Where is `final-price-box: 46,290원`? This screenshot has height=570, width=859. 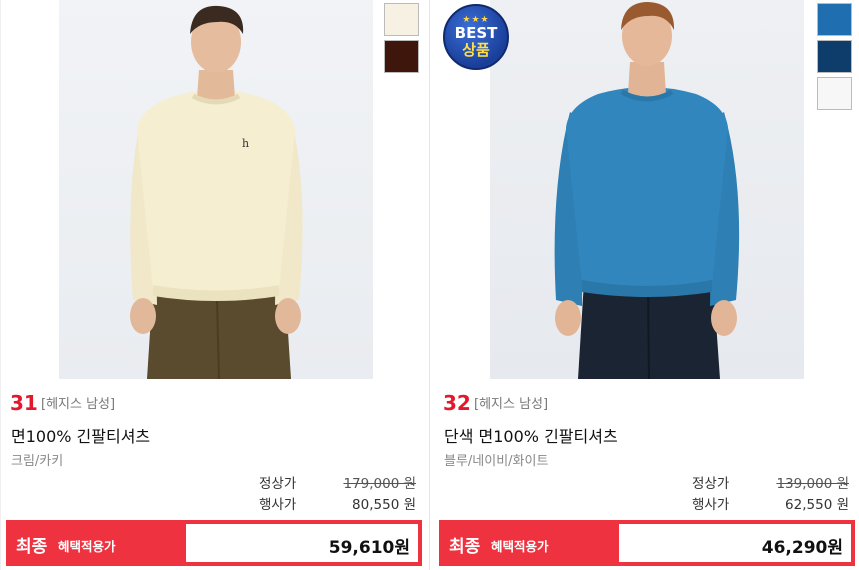 final-price-box: 46,290원 is located at coordinates (735, 543).